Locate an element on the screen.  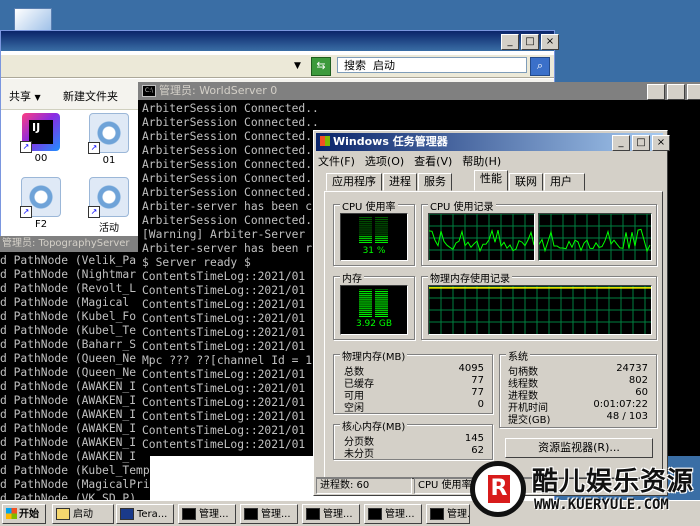
cpu-usage-label: CPU 使用率 is located at coordinates (369, 205).